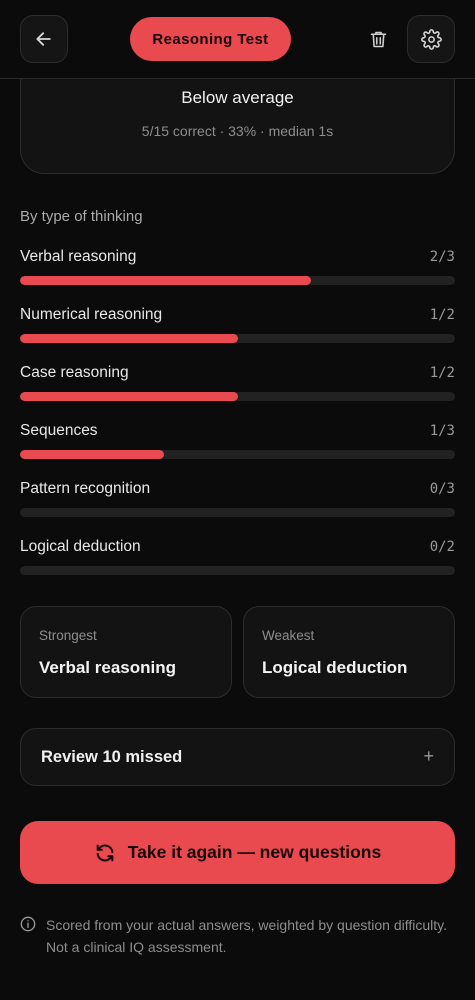 The height and width of the screenshot is (1000, 475). What do you see at coordinates (237, 757) in the screenshot?
I see `review-missed-toggle: Review 10 missed +` at bounding box center [237, 757].